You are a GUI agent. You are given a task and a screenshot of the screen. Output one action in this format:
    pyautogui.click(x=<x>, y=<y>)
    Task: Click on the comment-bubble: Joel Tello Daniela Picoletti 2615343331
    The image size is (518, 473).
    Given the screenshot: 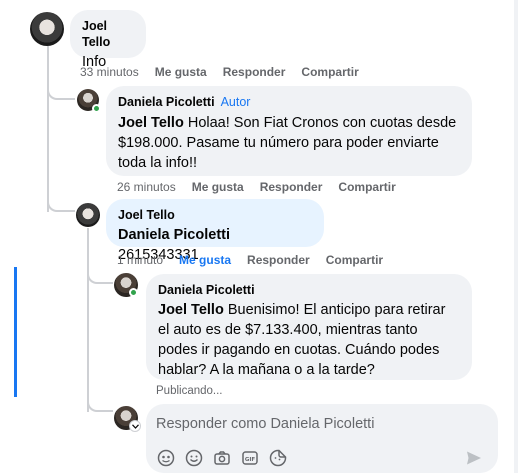 What is the action you would take?
    pyautogui.click(x=215, y=231)
    